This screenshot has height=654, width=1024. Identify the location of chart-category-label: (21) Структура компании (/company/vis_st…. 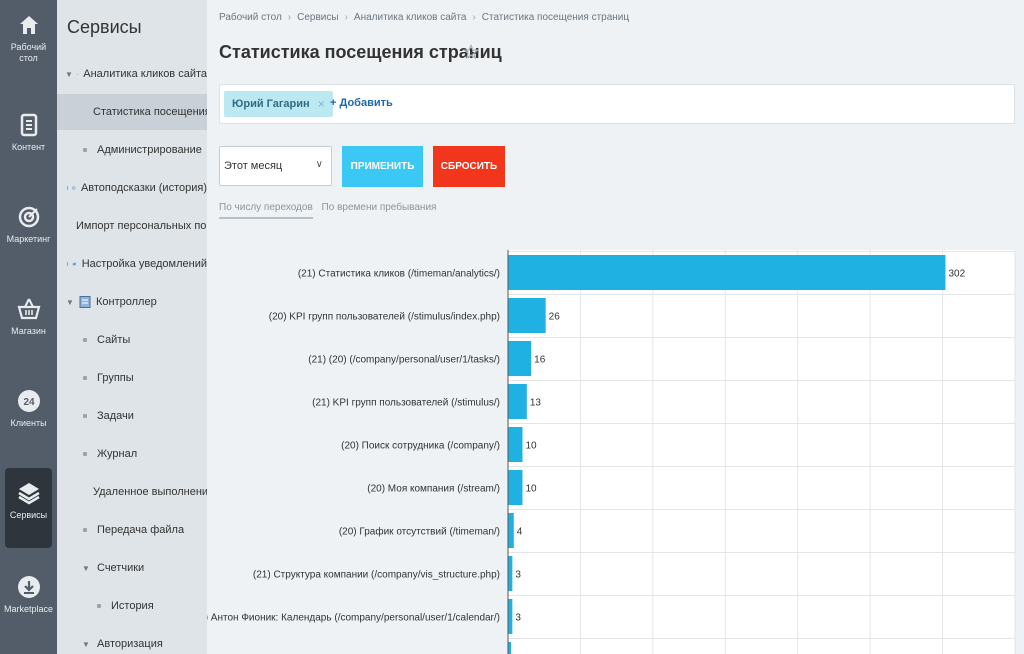
(376, 575).